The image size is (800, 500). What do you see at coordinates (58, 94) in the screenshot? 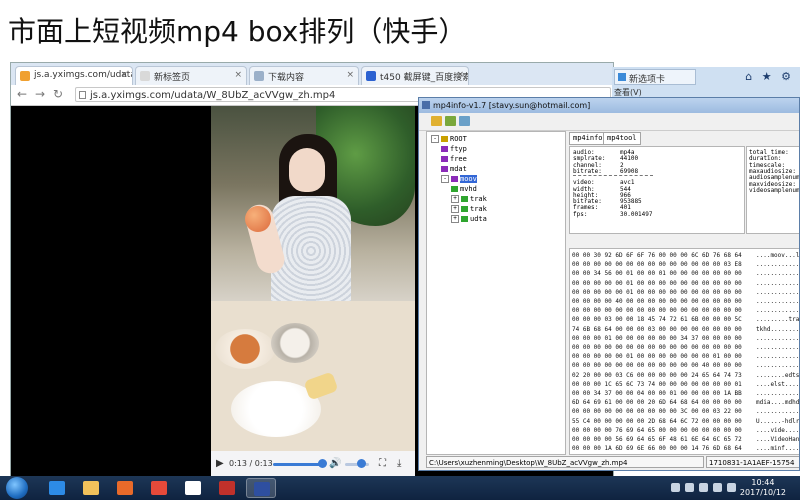
I see `reload-icon: ↻` at bounding box center [58, 94].